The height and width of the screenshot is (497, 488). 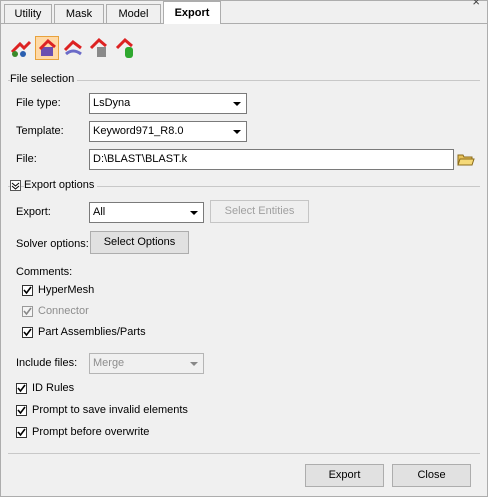 I want to click on file-type-value: LsDyna, so click(x=112, y=103).